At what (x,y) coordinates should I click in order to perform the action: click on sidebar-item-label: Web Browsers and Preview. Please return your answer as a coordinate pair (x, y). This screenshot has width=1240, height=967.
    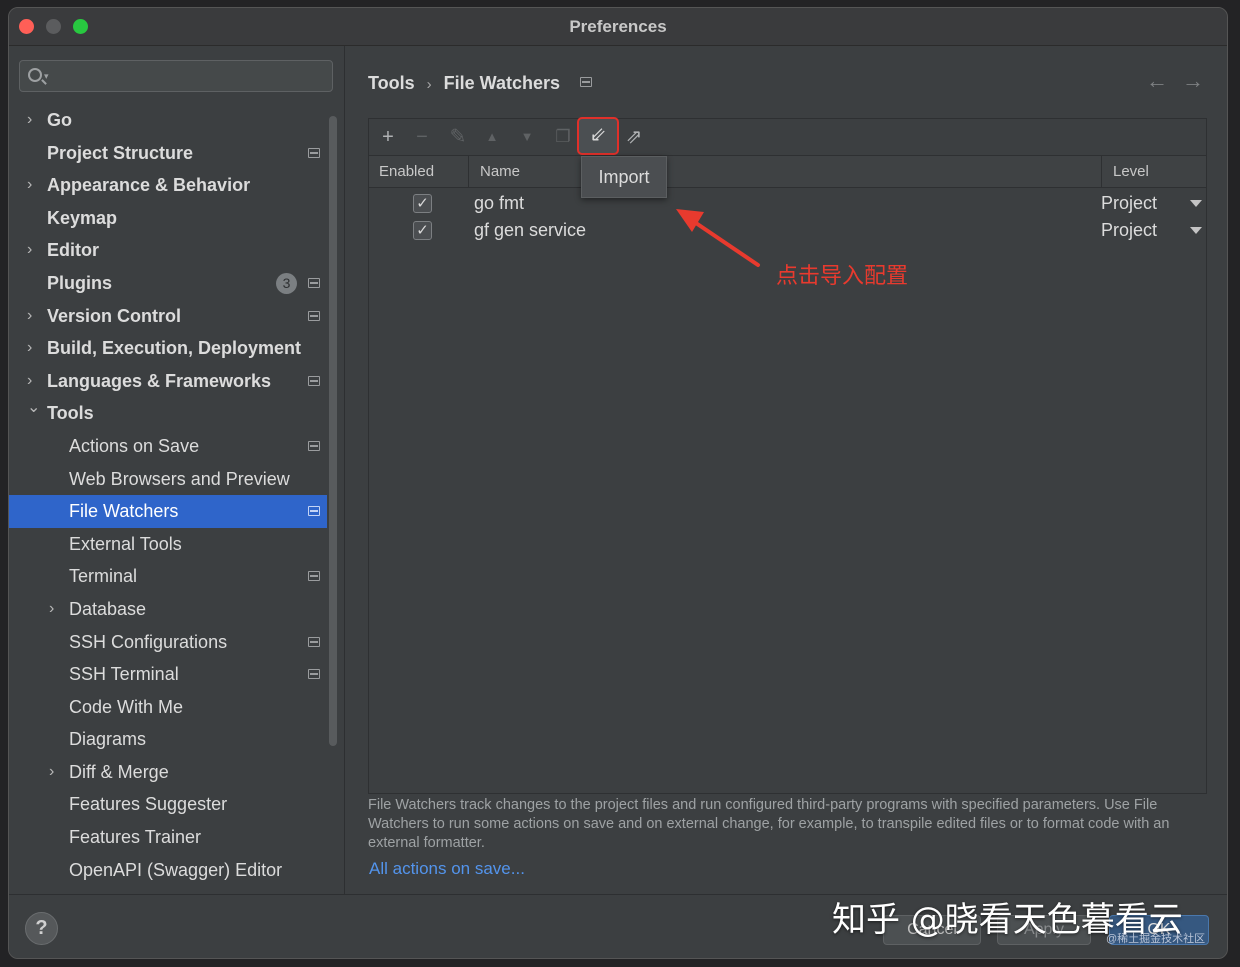
    Looking at the image, I should click on (179, 478).